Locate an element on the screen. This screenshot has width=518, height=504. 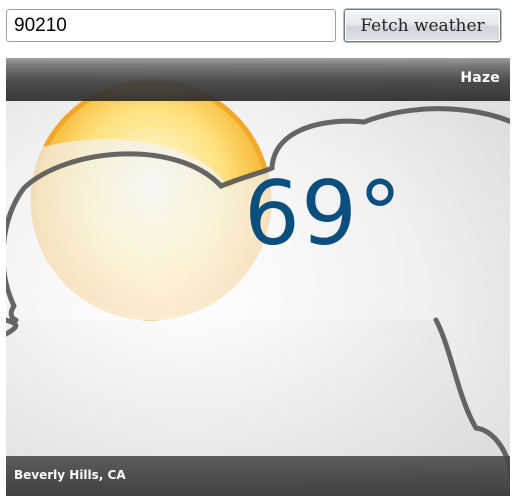
condition-bar: Haze is located at coordinates (258, 79).